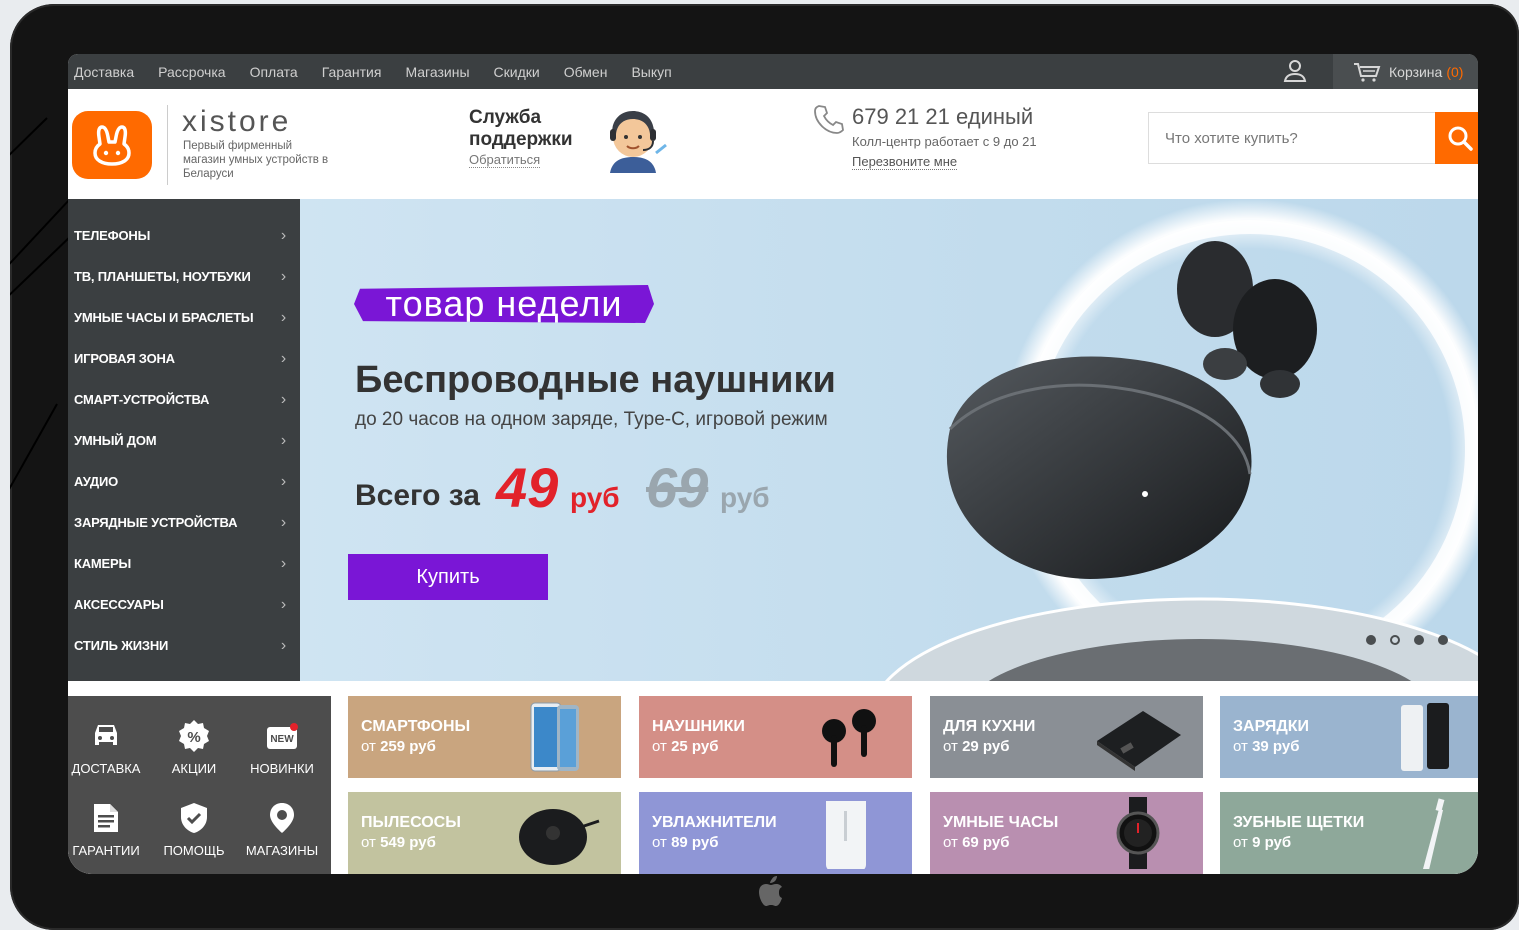 This screenshot has height=930, width=1519. I want to click on price-old: 69, so click(677, 487).